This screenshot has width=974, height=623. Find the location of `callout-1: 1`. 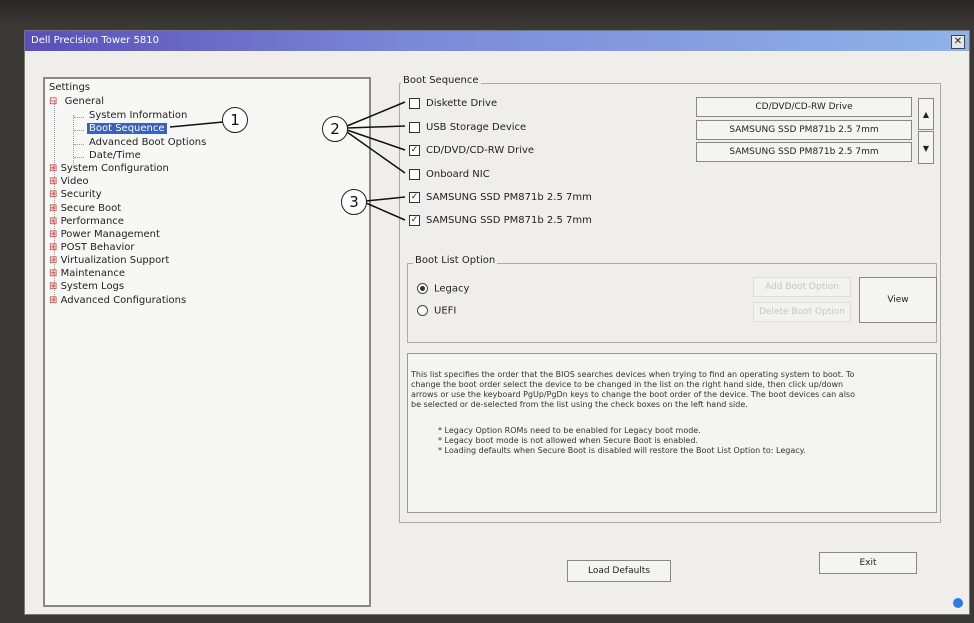

callout-1: 1 is located at coordinates (235, 120).